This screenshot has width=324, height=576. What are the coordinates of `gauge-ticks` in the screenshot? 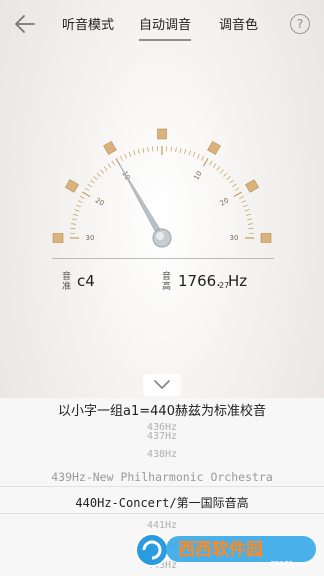 It's located at (162, 192).